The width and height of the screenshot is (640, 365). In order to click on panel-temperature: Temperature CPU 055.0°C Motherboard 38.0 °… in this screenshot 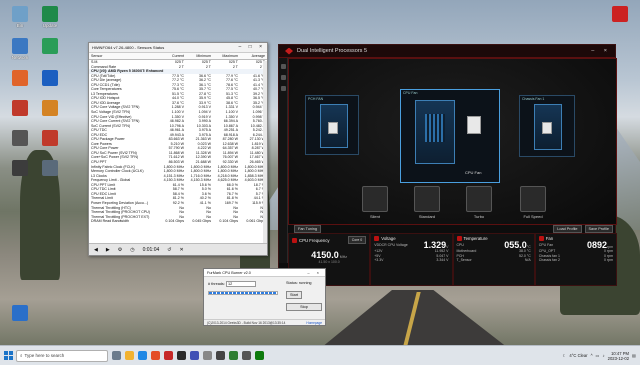, I will do `click(493, 259)`.